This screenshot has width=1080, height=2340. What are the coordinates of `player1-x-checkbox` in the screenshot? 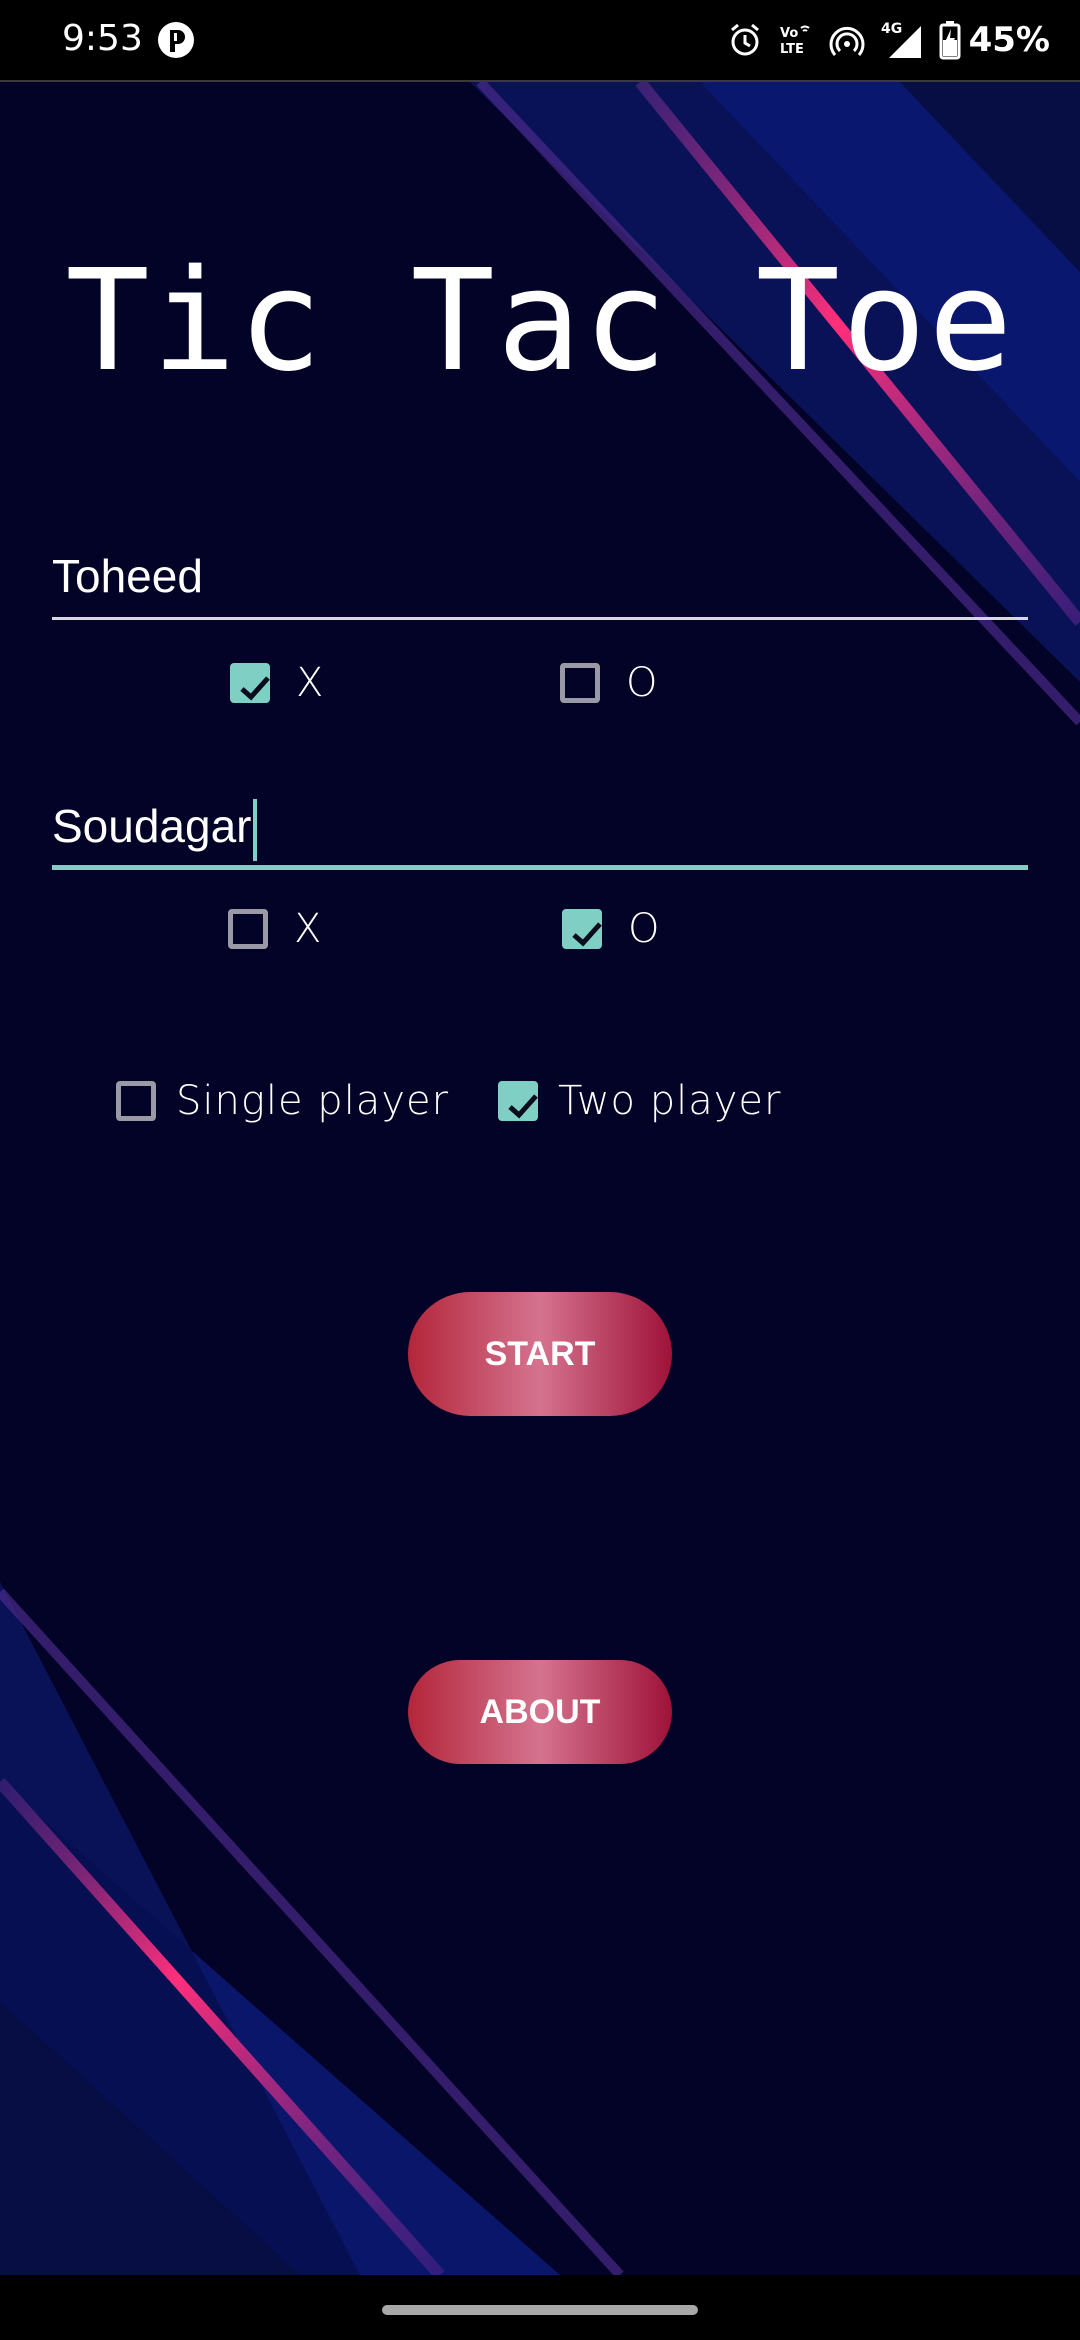 It's located at (250, 683).